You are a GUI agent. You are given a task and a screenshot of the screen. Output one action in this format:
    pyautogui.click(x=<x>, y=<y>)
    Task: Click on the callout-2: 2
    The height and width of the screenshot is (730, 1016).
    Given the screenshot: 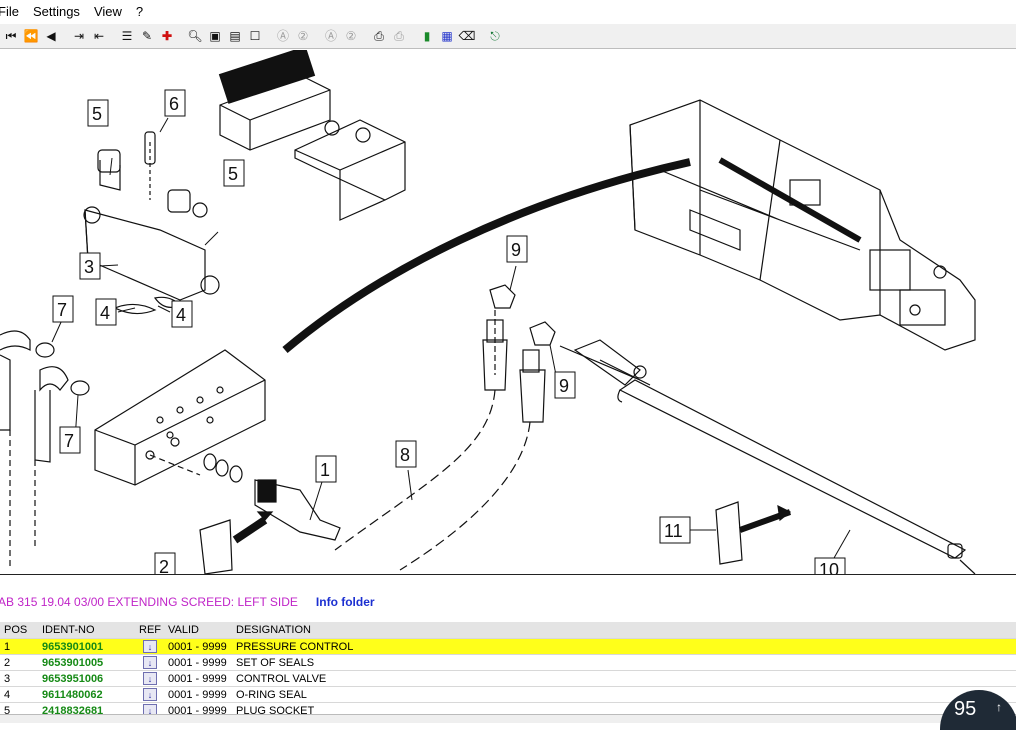 What is the action you would take?
    pyautogui.click(x=164, y=565)
    